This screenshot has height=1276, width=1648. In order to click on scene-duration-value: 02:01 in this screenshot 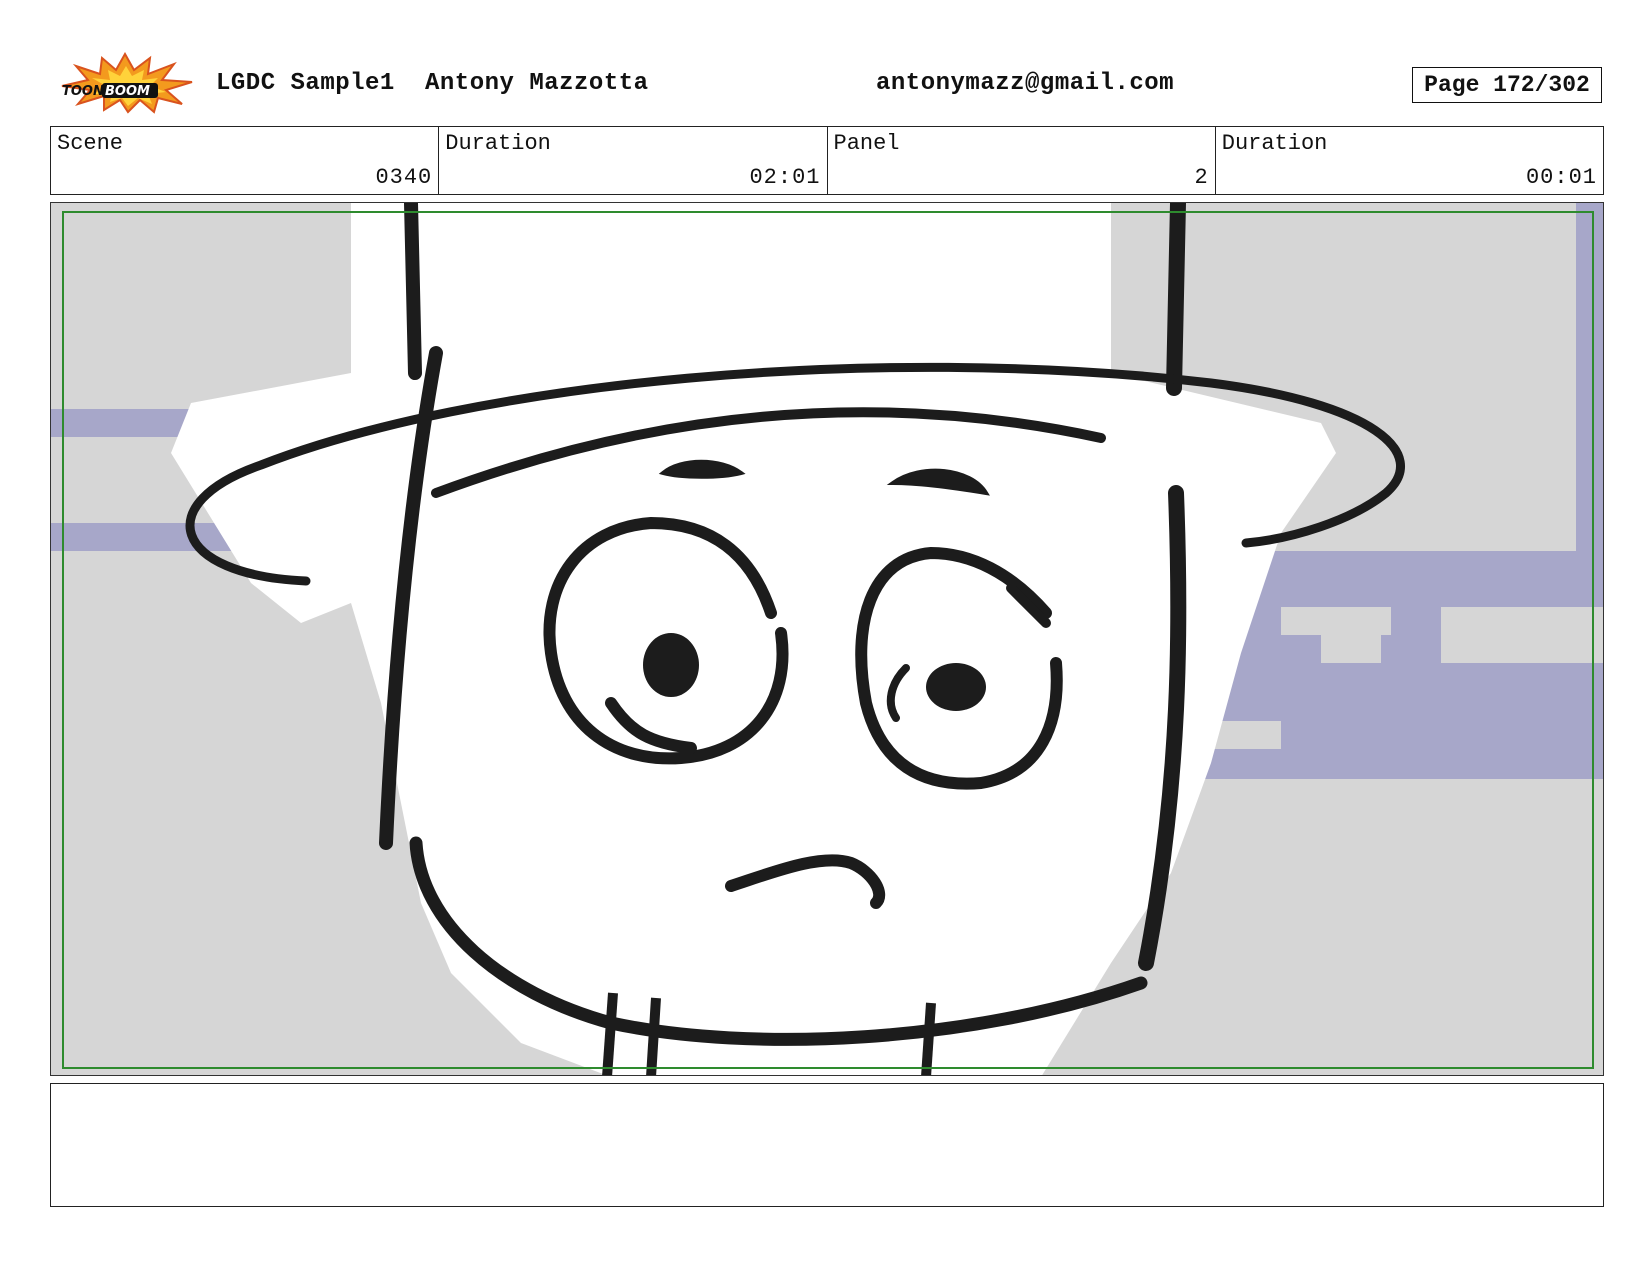, I will do `click(785, 177)`.